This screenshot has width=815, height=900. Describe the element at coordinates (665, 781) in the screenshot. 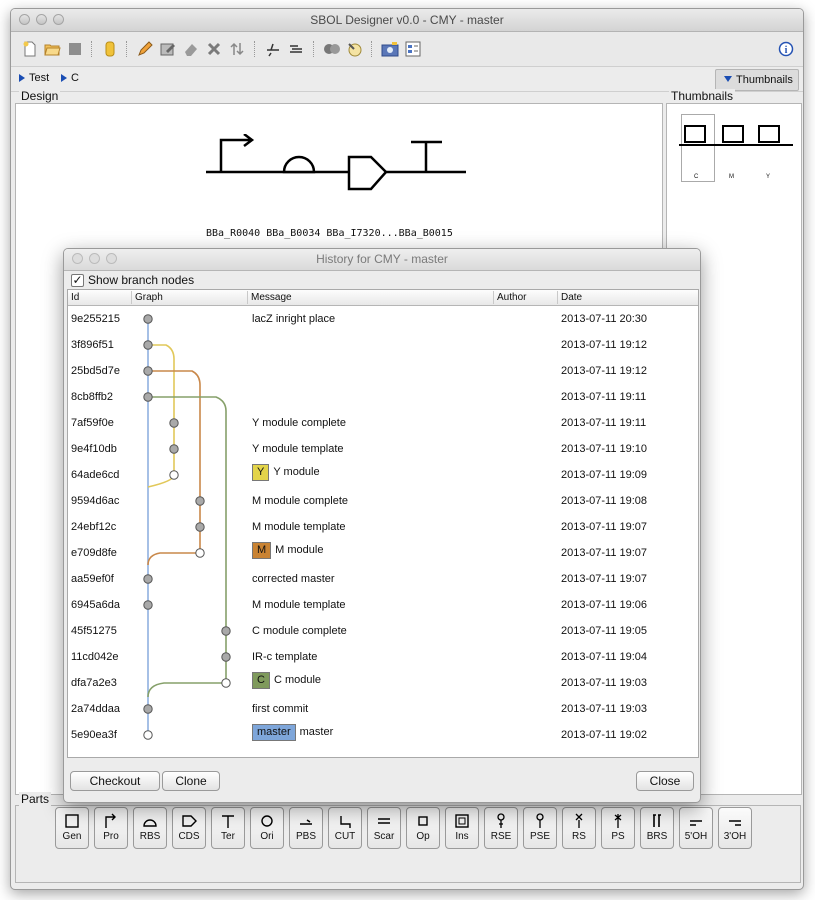

I see `close-button: Close` at that location.